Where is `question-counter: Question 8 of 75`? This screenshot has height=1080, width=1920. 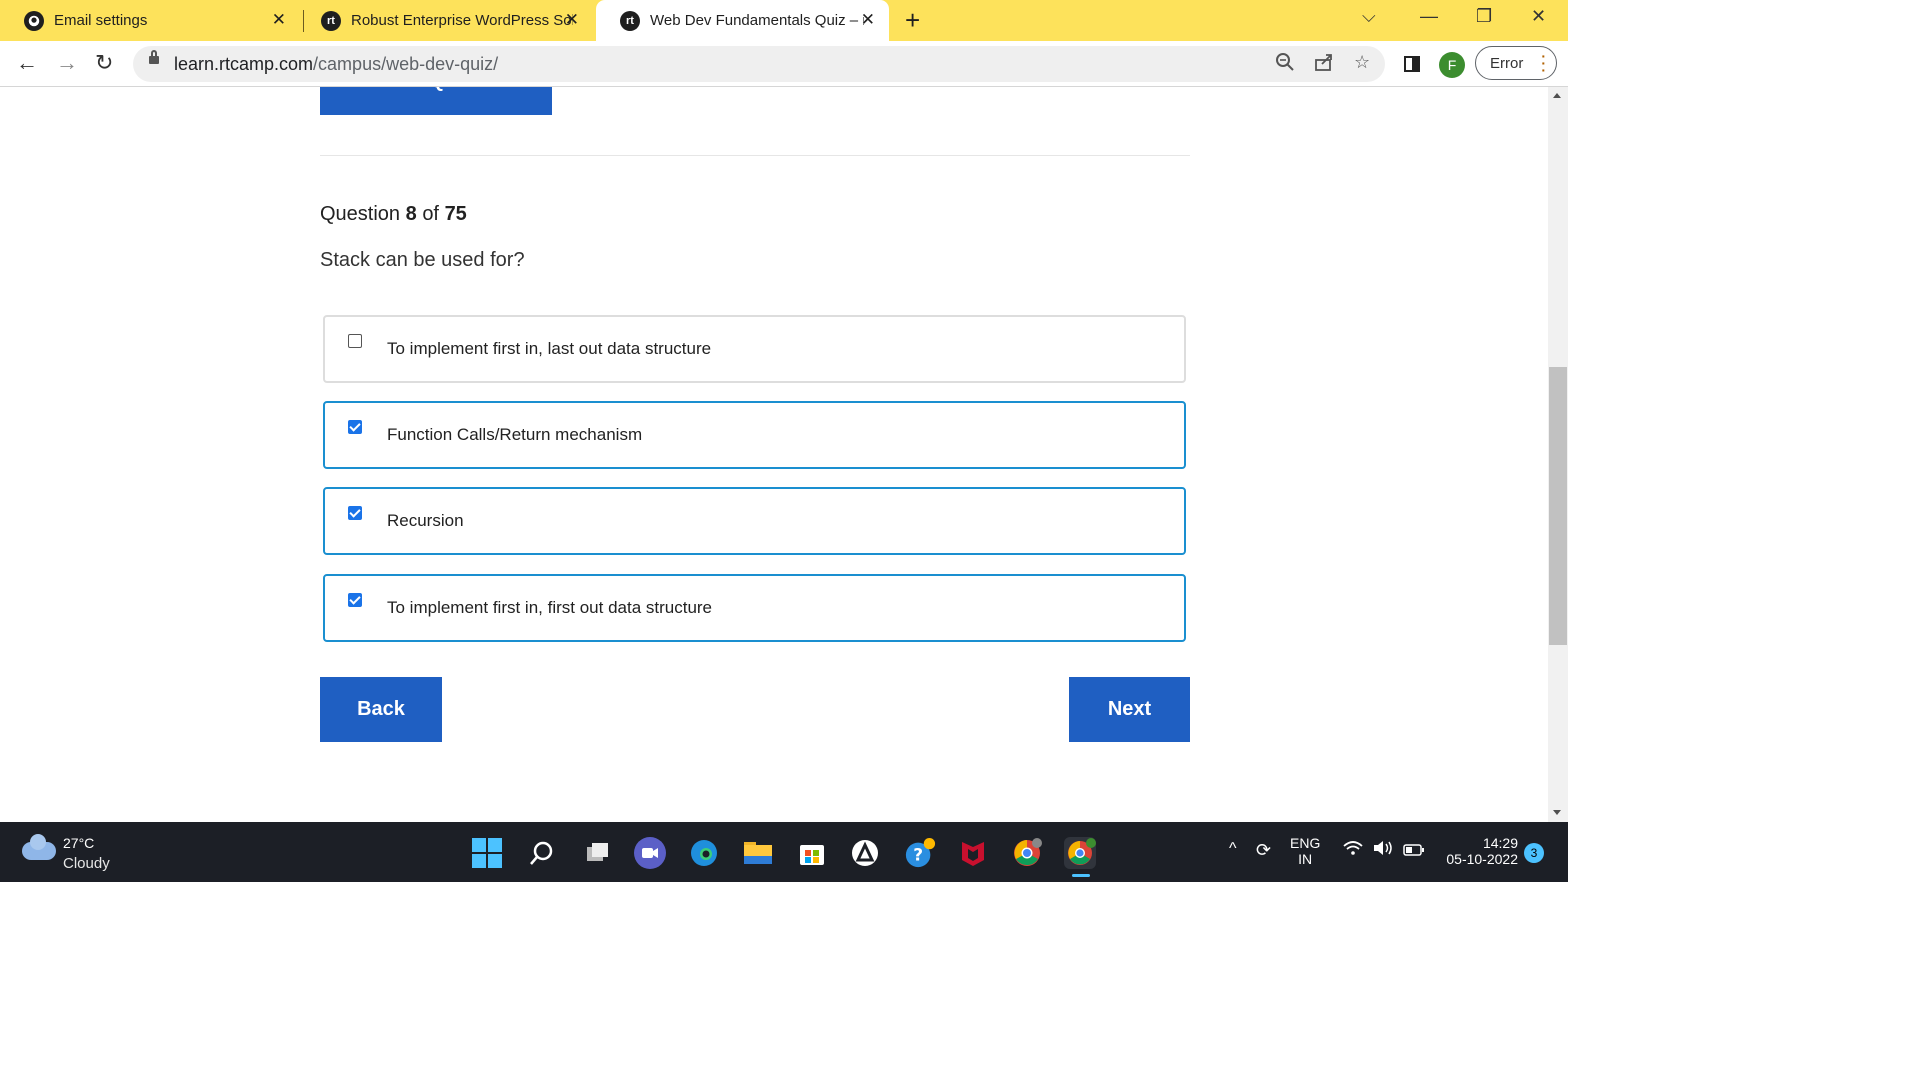 question-counter: Question 8 of 75 is located at coordinates (393, 214).